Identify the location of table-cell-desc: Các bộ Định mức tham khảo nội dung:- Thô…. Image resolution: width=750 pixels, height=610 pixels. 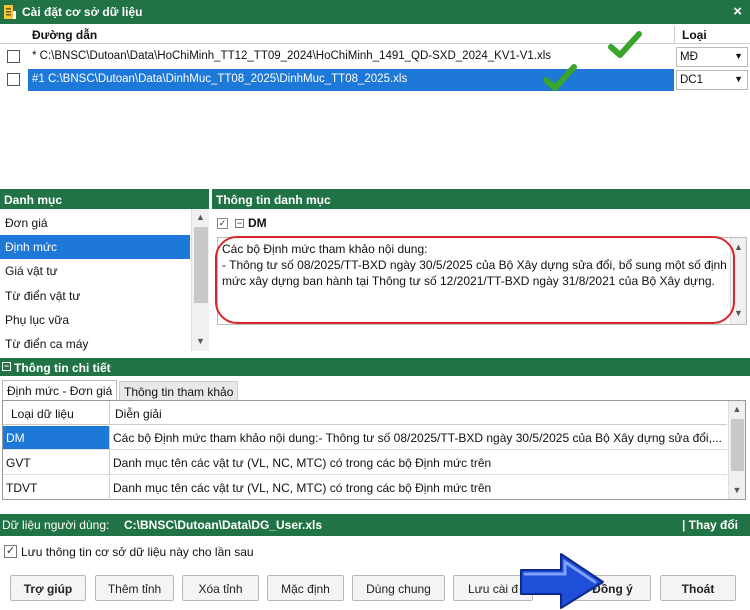
(419, 438).